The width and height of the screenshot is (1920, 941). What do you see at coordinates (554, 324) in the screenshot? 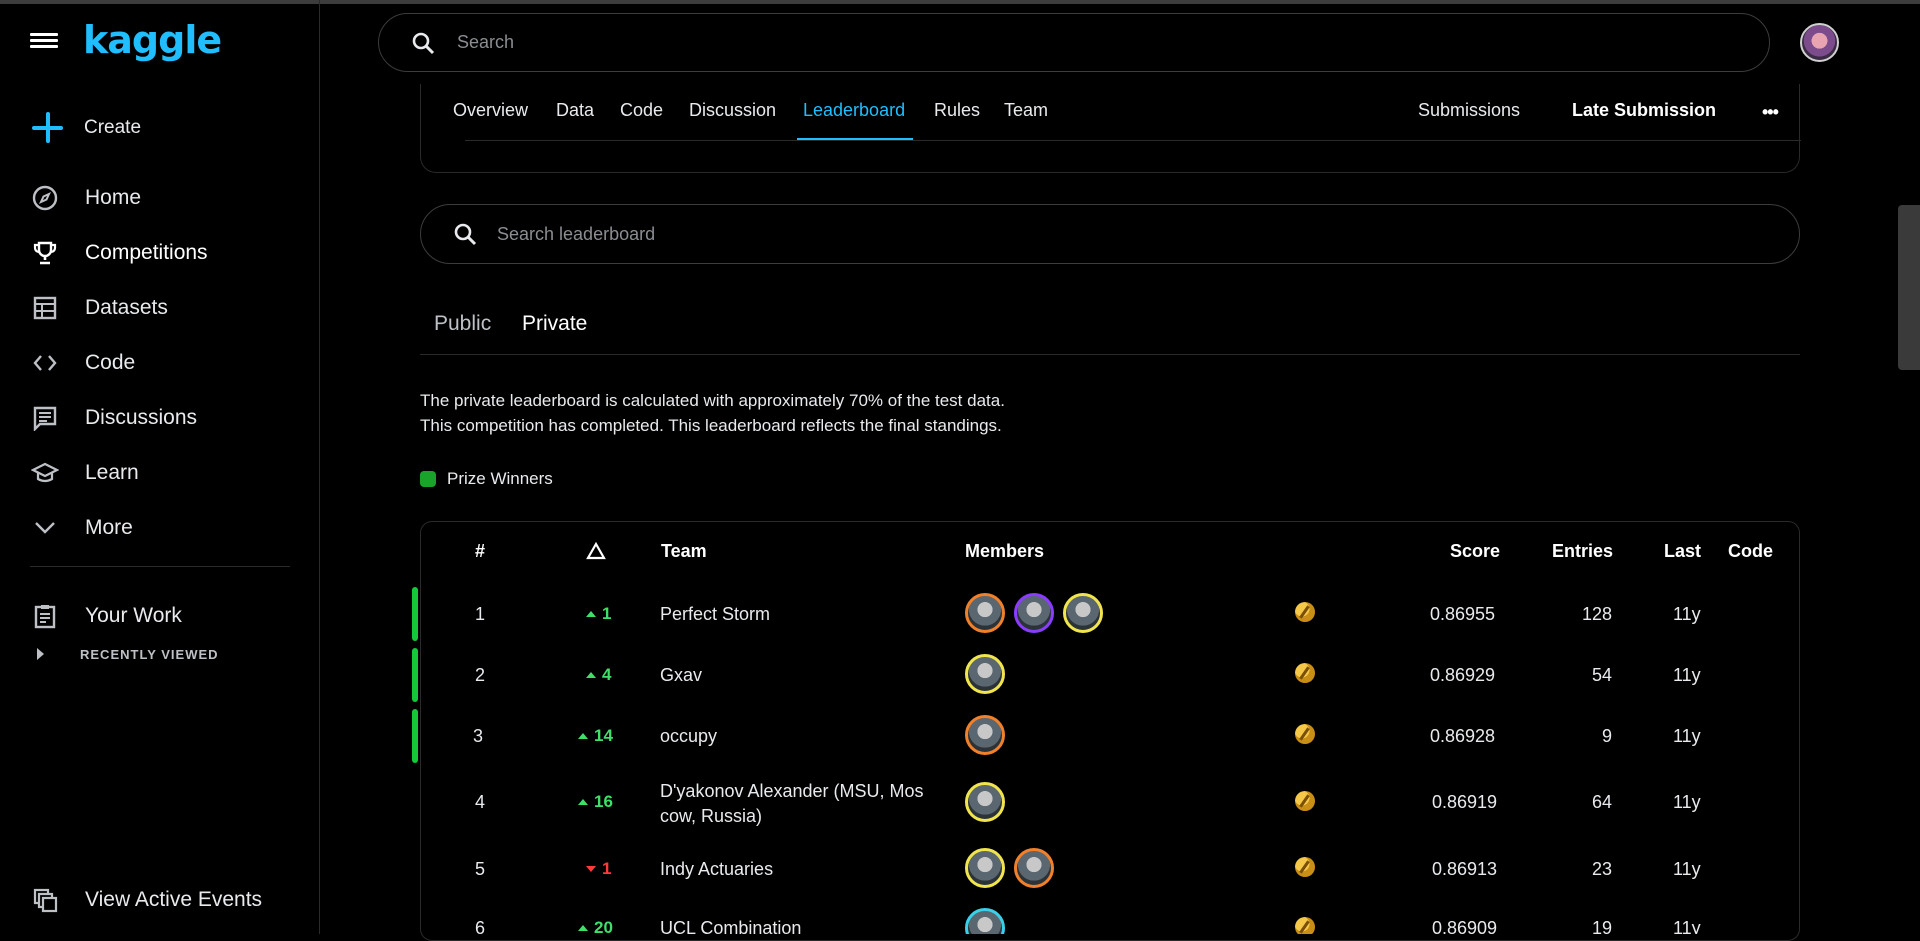
I see `tab-private: Private` at bounding box center [554, 324].